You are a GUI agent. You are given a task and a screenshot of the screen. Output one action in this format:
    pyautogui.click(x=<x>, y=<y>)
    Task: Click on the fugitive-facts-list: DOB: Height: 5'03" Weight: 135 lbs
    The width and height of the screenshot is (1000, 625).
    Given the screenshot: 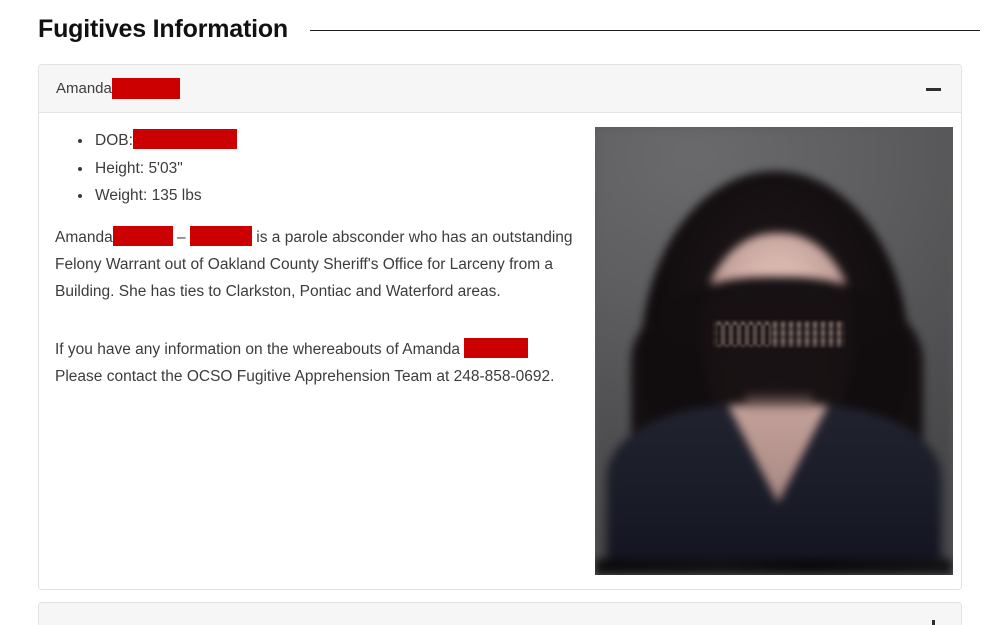 What is the action you would take?
    pyautogui.click(x=317, y=168)
    